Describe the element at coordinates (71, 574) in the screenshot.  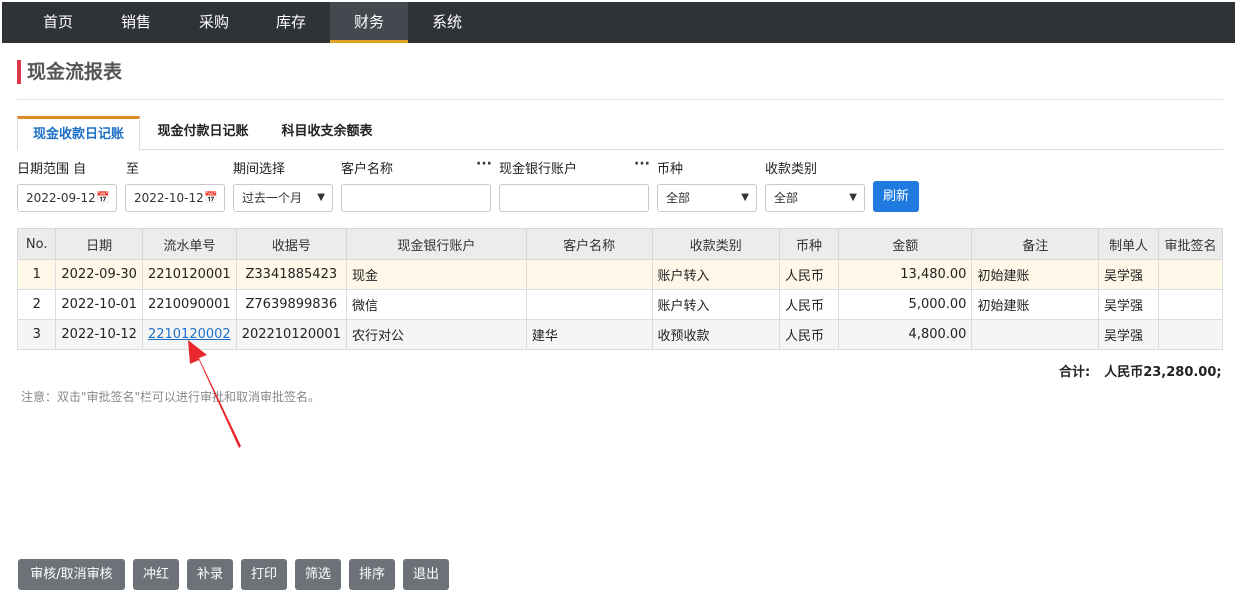
I see `approve-toggle-button: 审核/取消审核` at that location.